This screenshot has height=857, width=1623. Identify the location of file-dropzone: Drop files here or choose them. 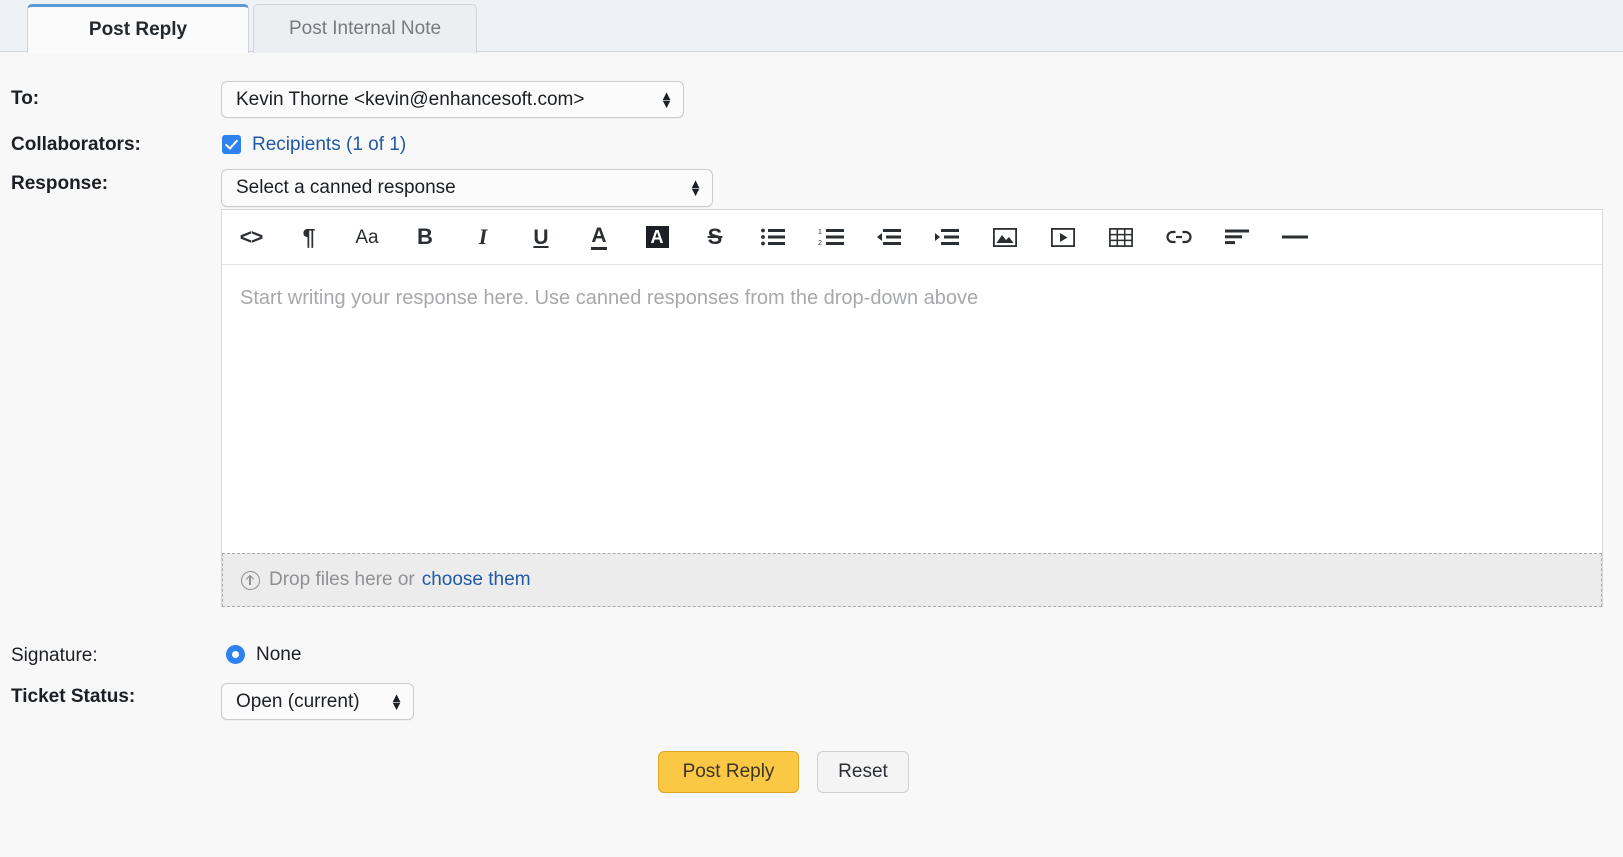
(912, 580).